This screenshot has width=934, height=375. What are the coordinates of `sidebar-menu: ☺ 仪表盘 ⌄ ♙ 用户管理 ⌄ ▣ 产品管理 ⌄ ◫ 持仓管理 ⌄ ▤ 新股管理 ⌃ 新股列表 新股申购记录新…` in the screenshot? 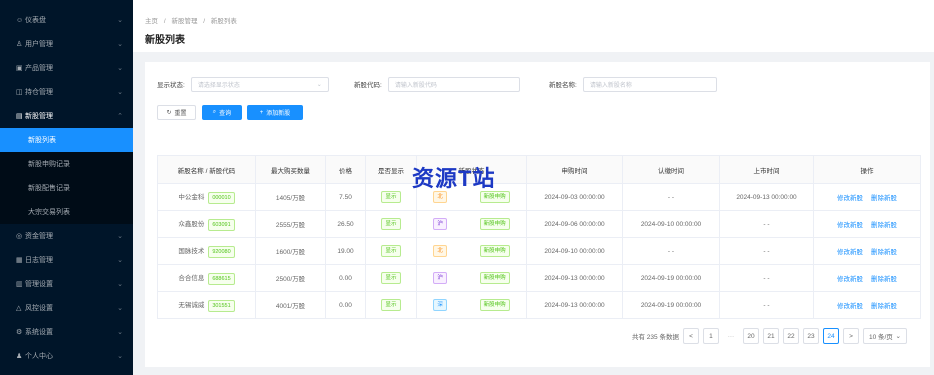 It's located at (66, 188).